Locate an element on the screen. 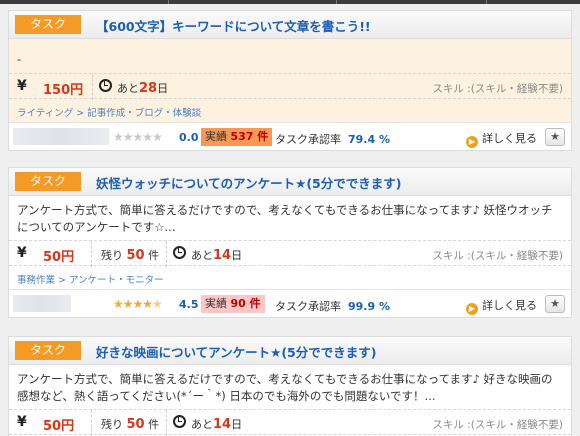  task-card-header: タスク 【600文字】キーワードについて文章を書こう!! is located at coordinates (290, 25).